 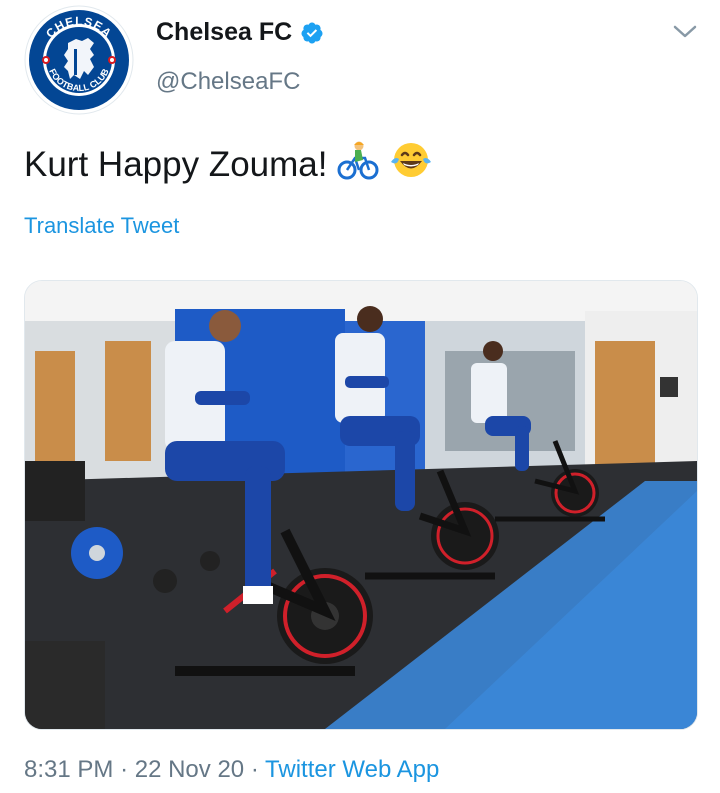 What do you see at coordinates (68, 769) in the screenshot?
I see `tweet-time: 8:31 PM` at bounding box center [68, 769].